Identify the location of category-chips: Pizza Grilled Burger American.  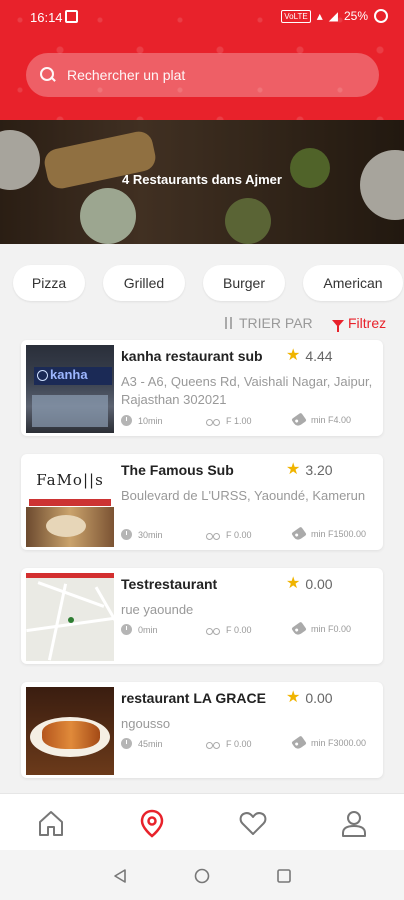
(208, 283).